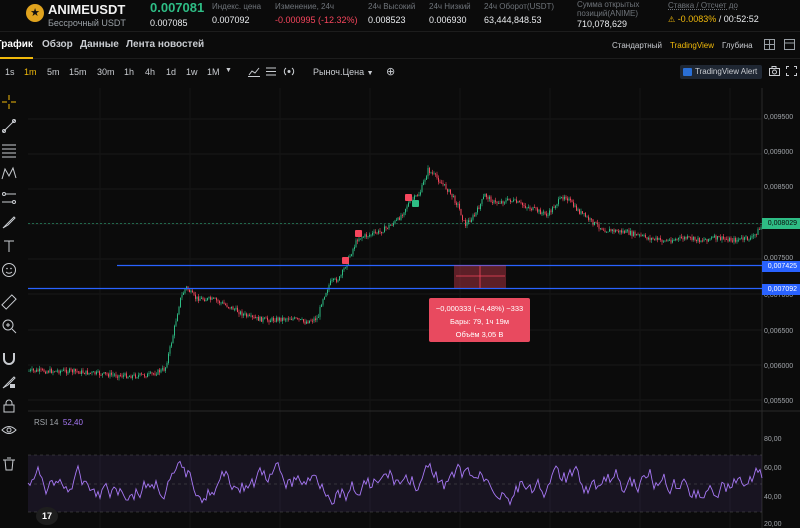  I want to click on pattern-icon, so click(9, 174).